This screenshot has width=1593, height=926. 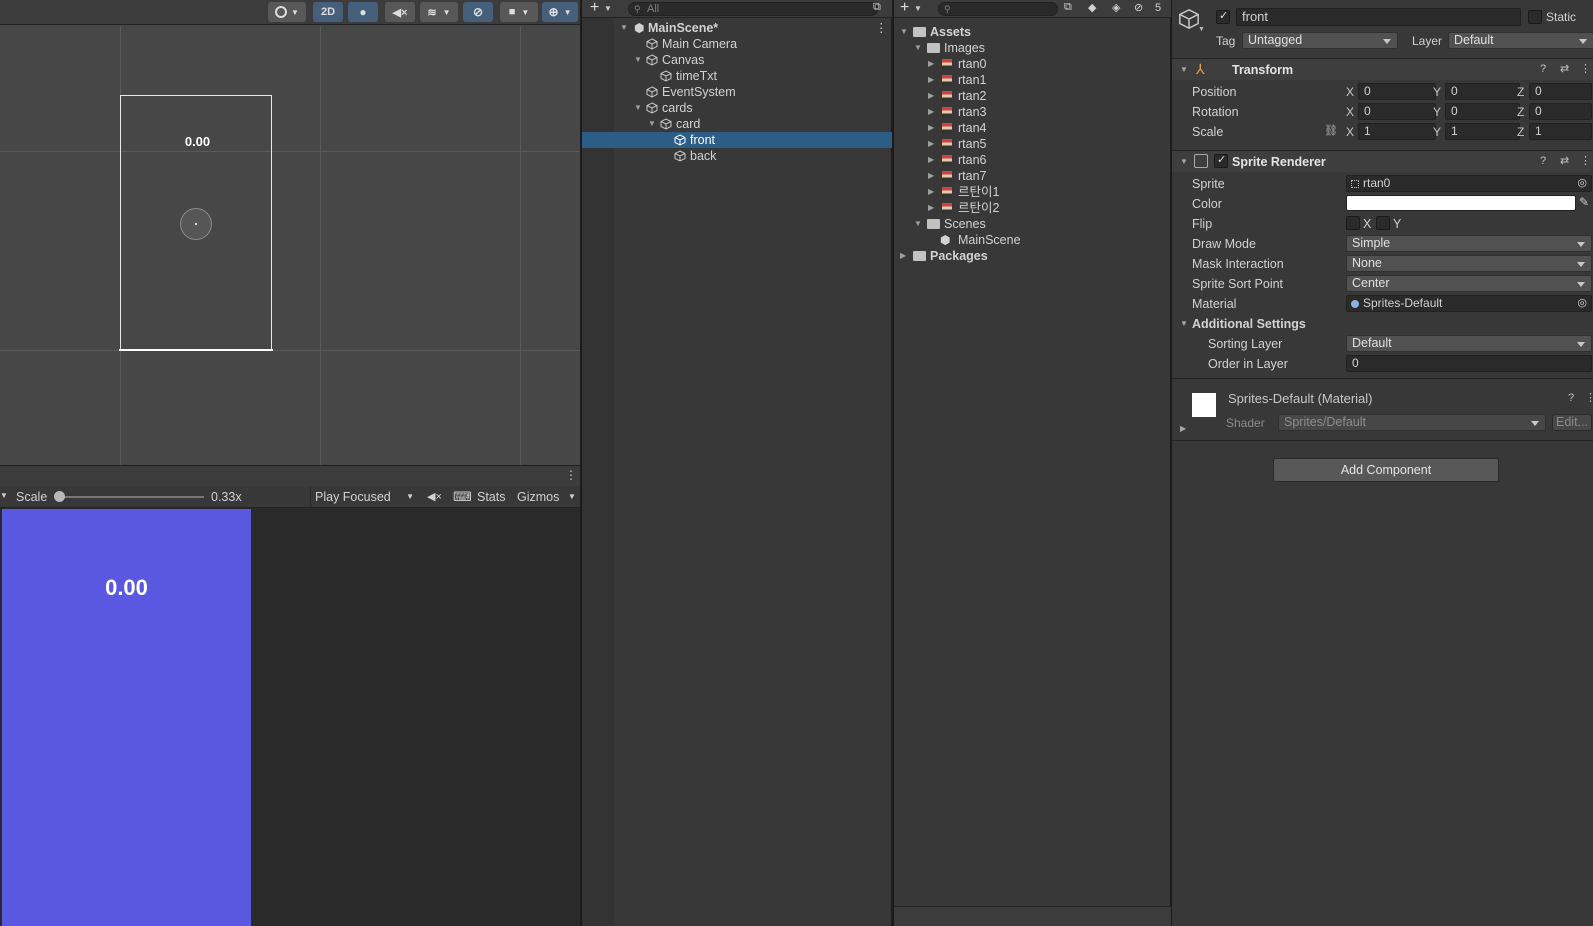 What do you see at coordinates (462, 497) in the screenshot?
I see `keyboard-icon: ⌨` at bounding box center [462, 497].